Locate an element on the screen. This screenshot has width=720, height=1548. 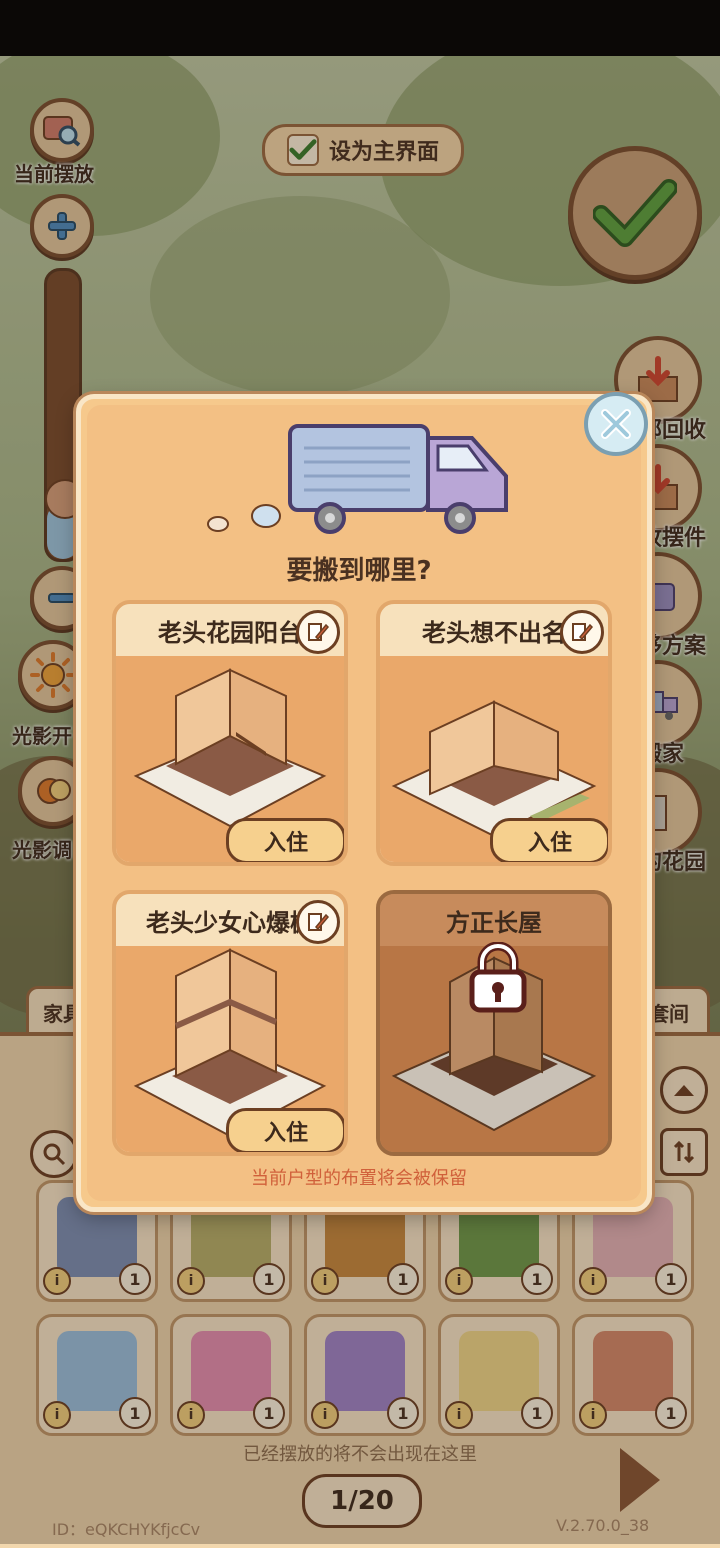
house-card: 老头花园阳台 入住 is located at coordinates (230, 733).